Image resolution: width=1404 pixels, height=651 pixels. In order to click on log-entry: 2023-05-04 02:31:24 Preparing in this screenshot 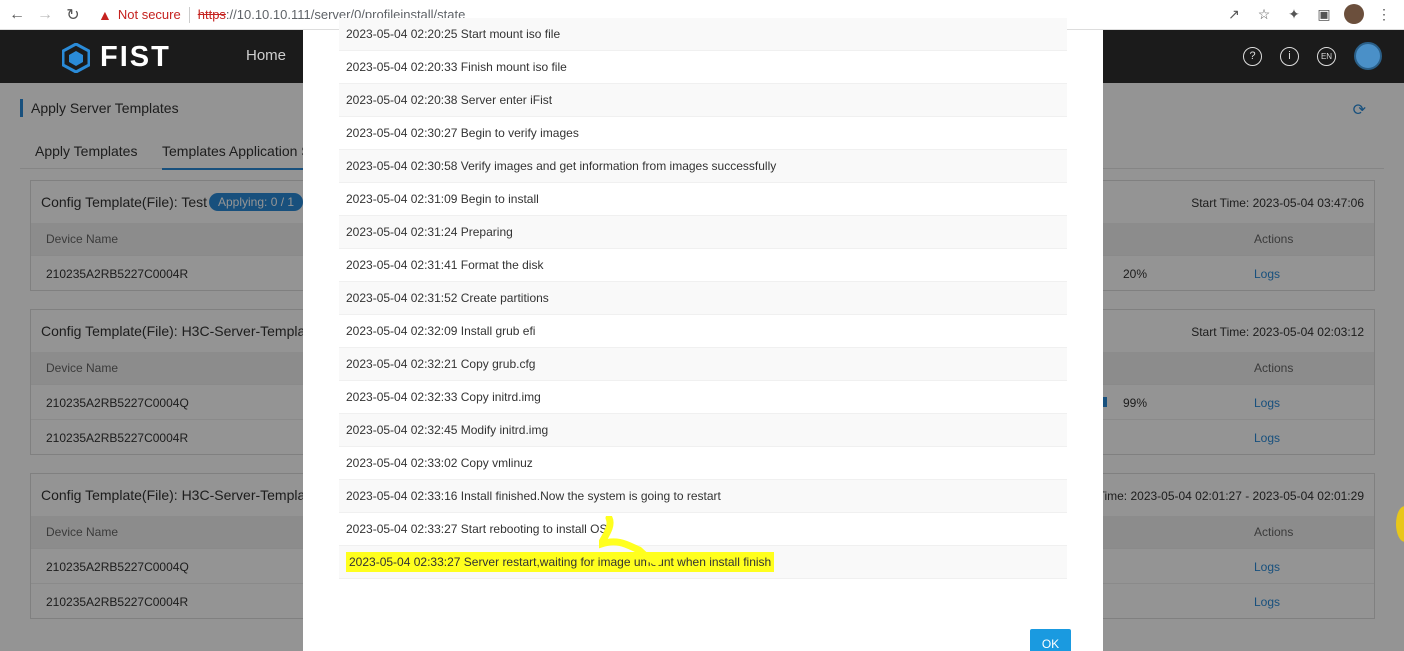, I will do `click(703, 232)`.